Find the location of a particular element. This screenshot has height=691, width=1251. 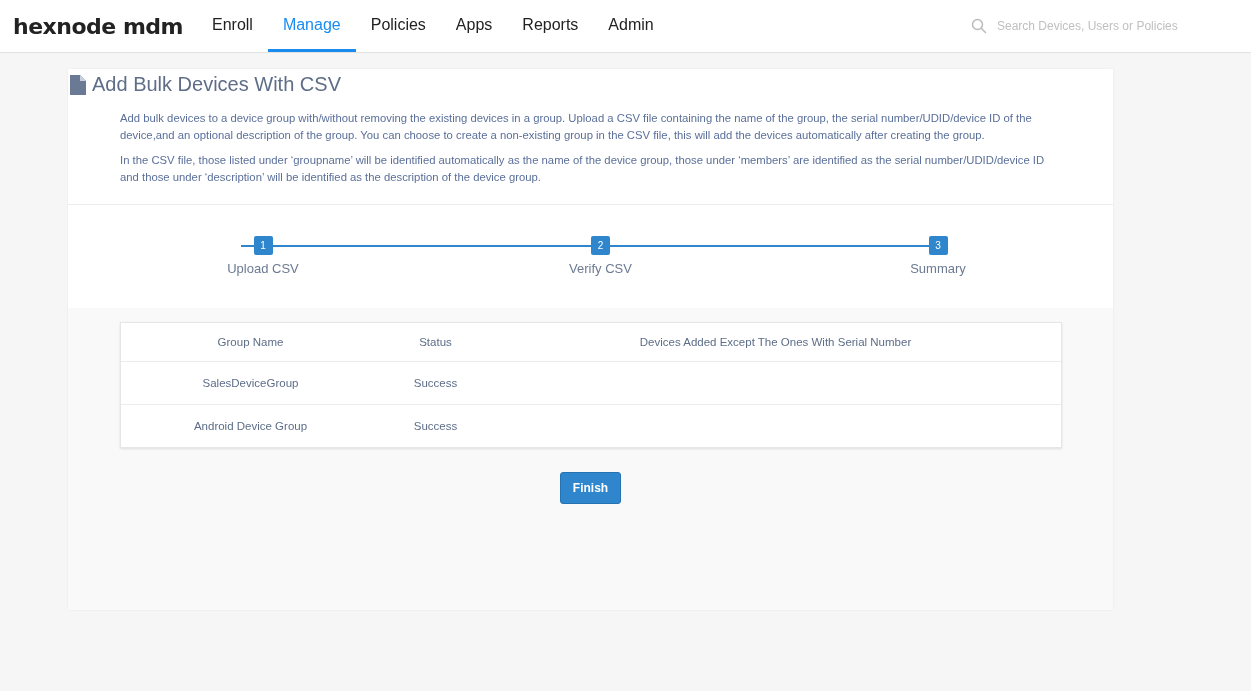

step-label: Verify CSV is located at coordinates (600, 268).